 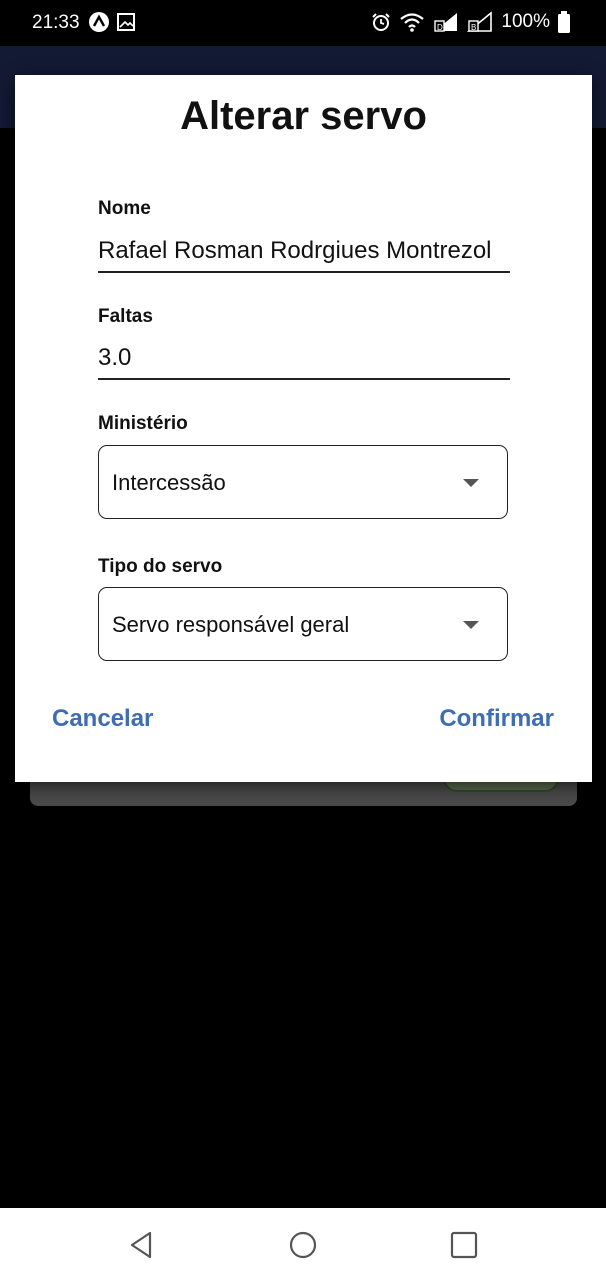 I want to click on signal-icon-2: B, so click(x=480, y=21).